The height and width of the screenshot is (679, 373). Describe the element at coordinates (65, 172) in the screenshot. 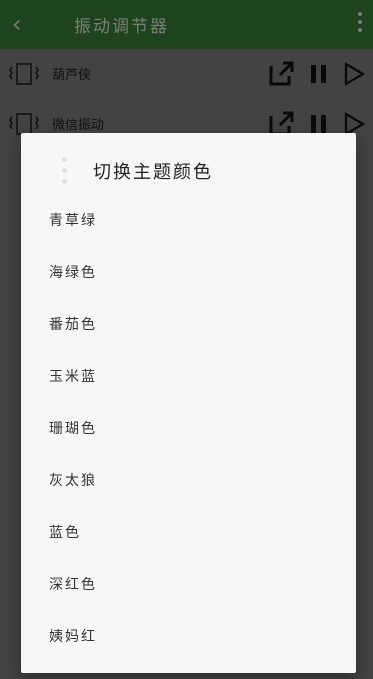

I see `drag-handle-icon` at that location.